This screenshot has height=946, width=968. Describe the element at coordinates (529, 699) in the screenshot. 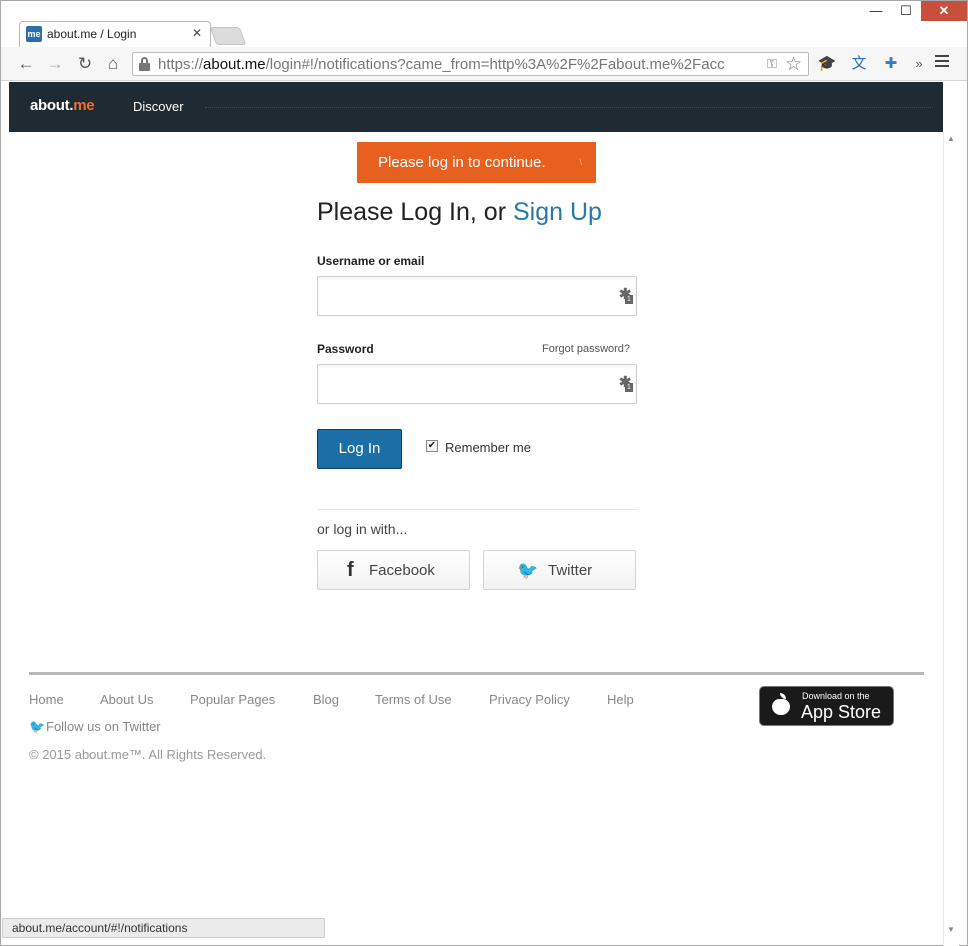

I see `footer-link-privacy: Privacy Policy` at that location.